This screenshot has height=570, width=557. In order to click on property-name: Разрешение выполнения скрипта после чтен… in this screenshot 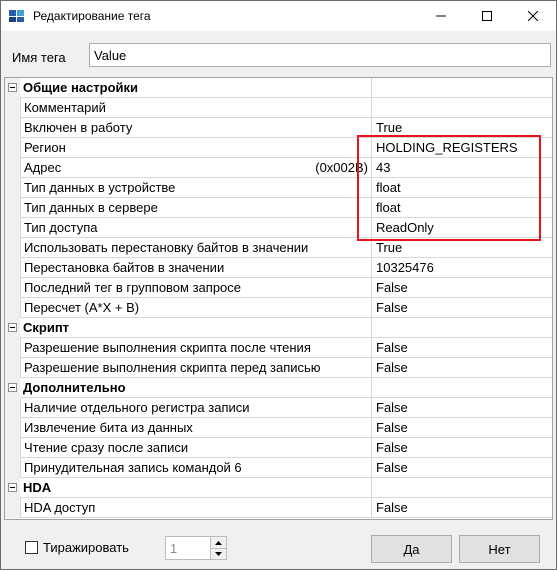, I will do `click(167, 347)`.